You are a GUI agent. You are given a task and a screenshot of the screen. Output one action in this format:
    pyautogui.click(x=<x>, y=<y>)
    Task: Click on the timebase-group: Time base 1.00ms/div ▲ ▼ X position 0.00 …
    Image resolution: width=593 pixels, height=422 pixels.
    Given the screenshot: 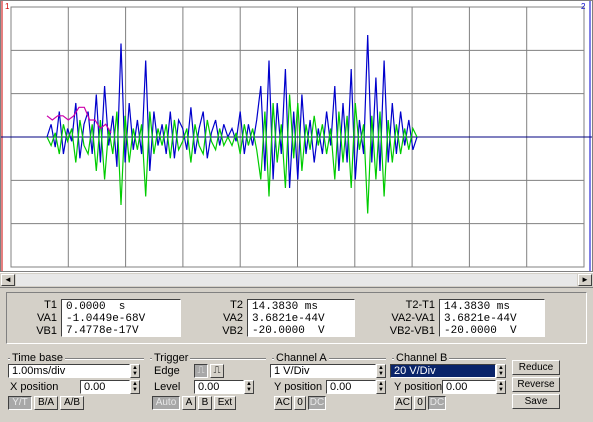 What is the action you would take?
    pyautogui.click(x=76, y=382)
    